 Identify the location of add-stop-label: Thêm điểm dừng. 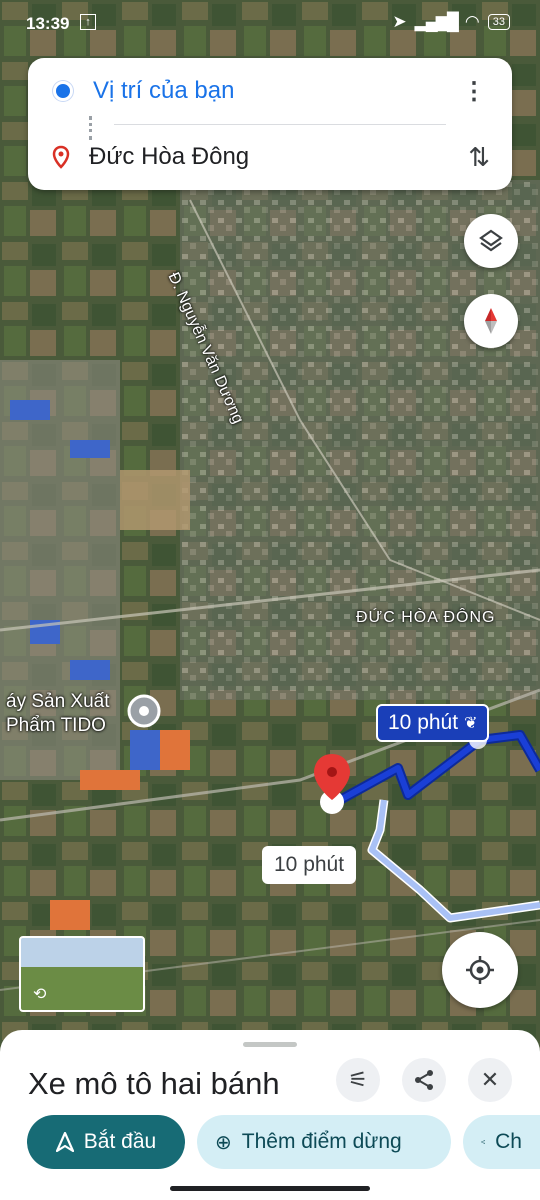
(321, 1141).